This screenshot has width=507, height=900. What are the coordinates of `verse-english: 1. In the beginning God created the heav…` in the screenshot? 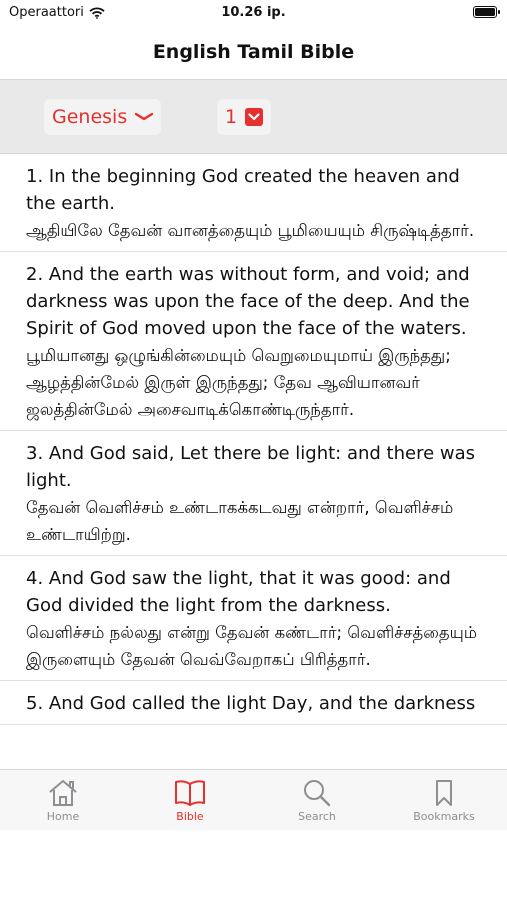 It's located at (243, 190).